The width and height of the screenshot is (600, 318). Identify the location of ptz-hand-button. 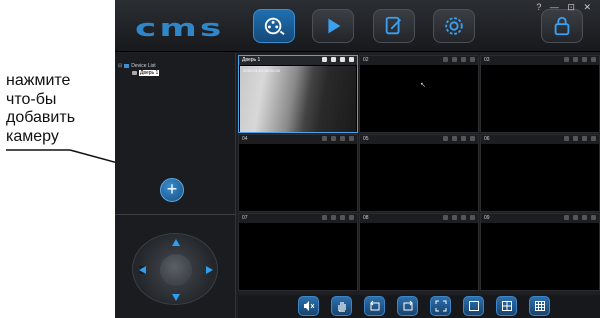
(341, 306).